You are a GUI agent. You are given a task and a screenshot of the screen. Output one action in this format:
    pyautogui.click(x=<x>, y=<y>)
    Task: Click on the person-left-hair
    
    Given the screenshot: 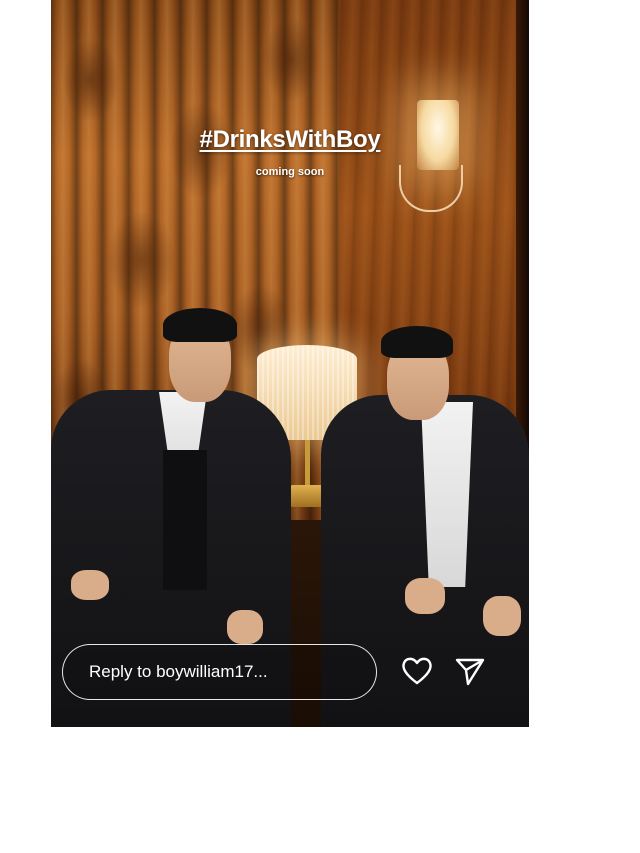 What is the action you would take?
    pyautogui.click(x=200, y=325)
    